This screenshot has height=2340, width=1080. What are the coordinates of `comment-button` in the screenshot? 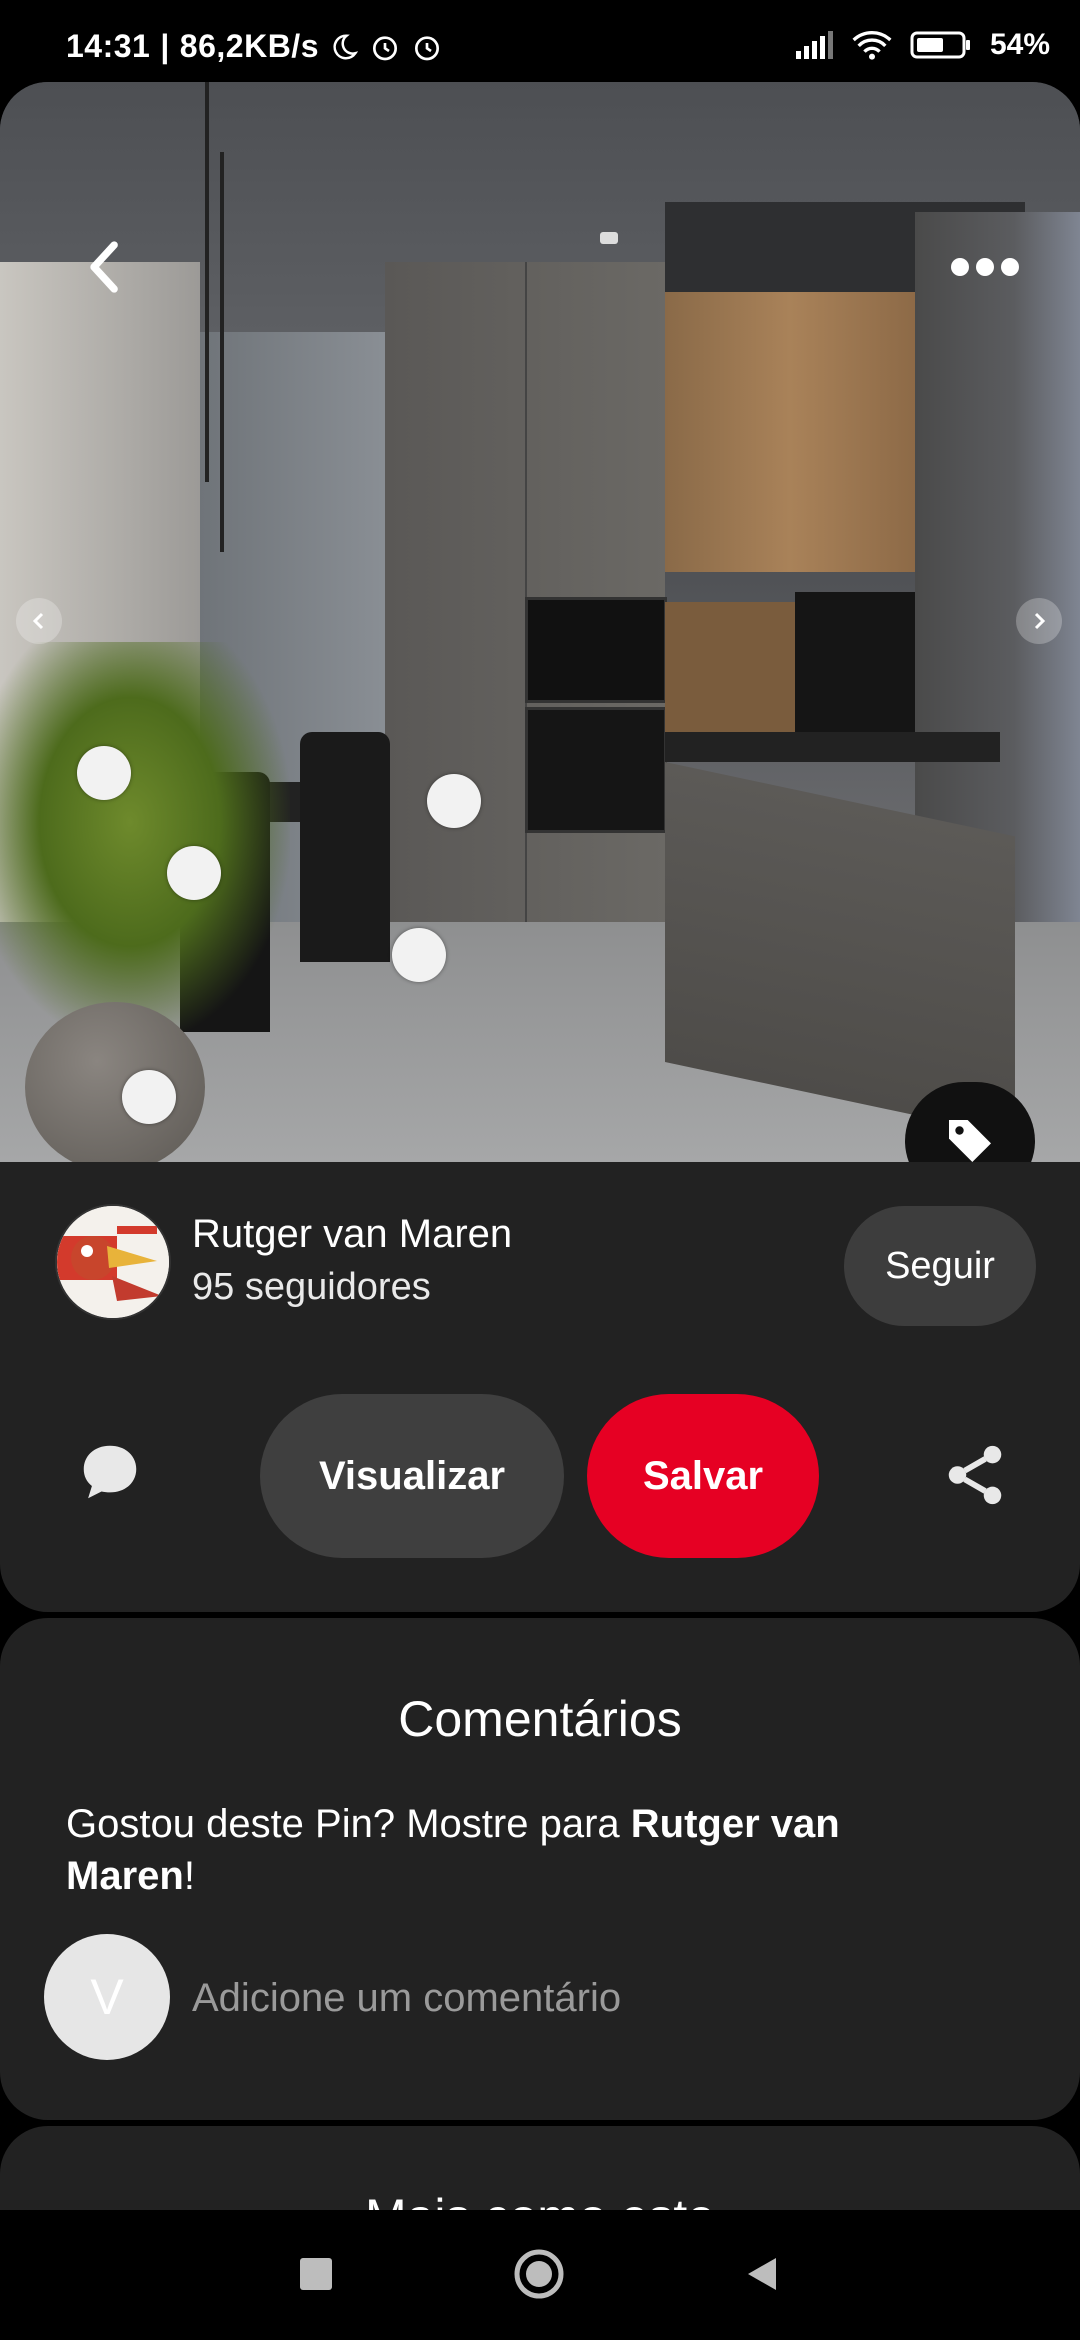 It's located at (110, 1472).